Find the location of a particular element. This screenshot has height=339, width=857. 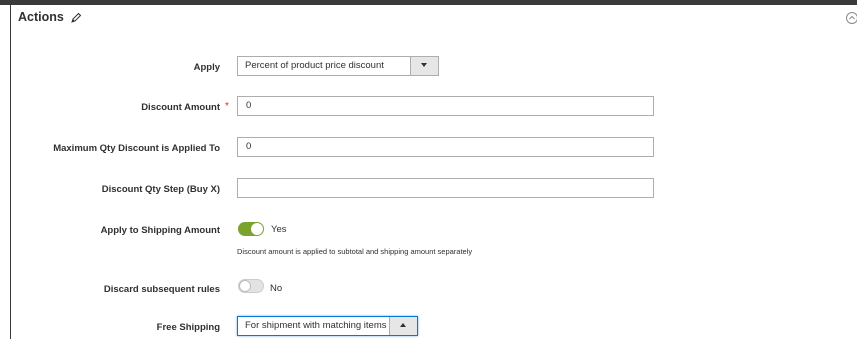

discount-step-input is located at coordinates (445, 188).